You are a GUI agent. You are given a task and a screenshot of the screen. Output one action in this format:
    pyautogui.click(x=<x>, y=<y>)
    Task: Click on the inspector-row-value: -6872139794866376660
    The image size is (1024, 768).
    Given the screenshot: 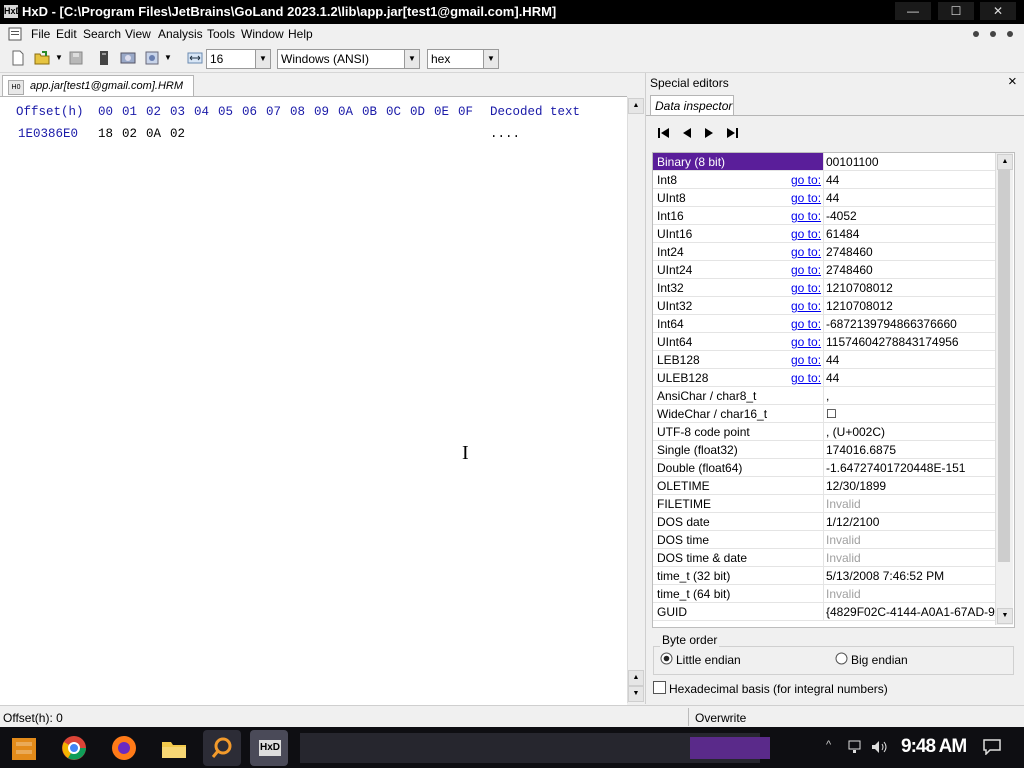 What is the action you would take?
    pyautogui.click(x=911, y=324)
    